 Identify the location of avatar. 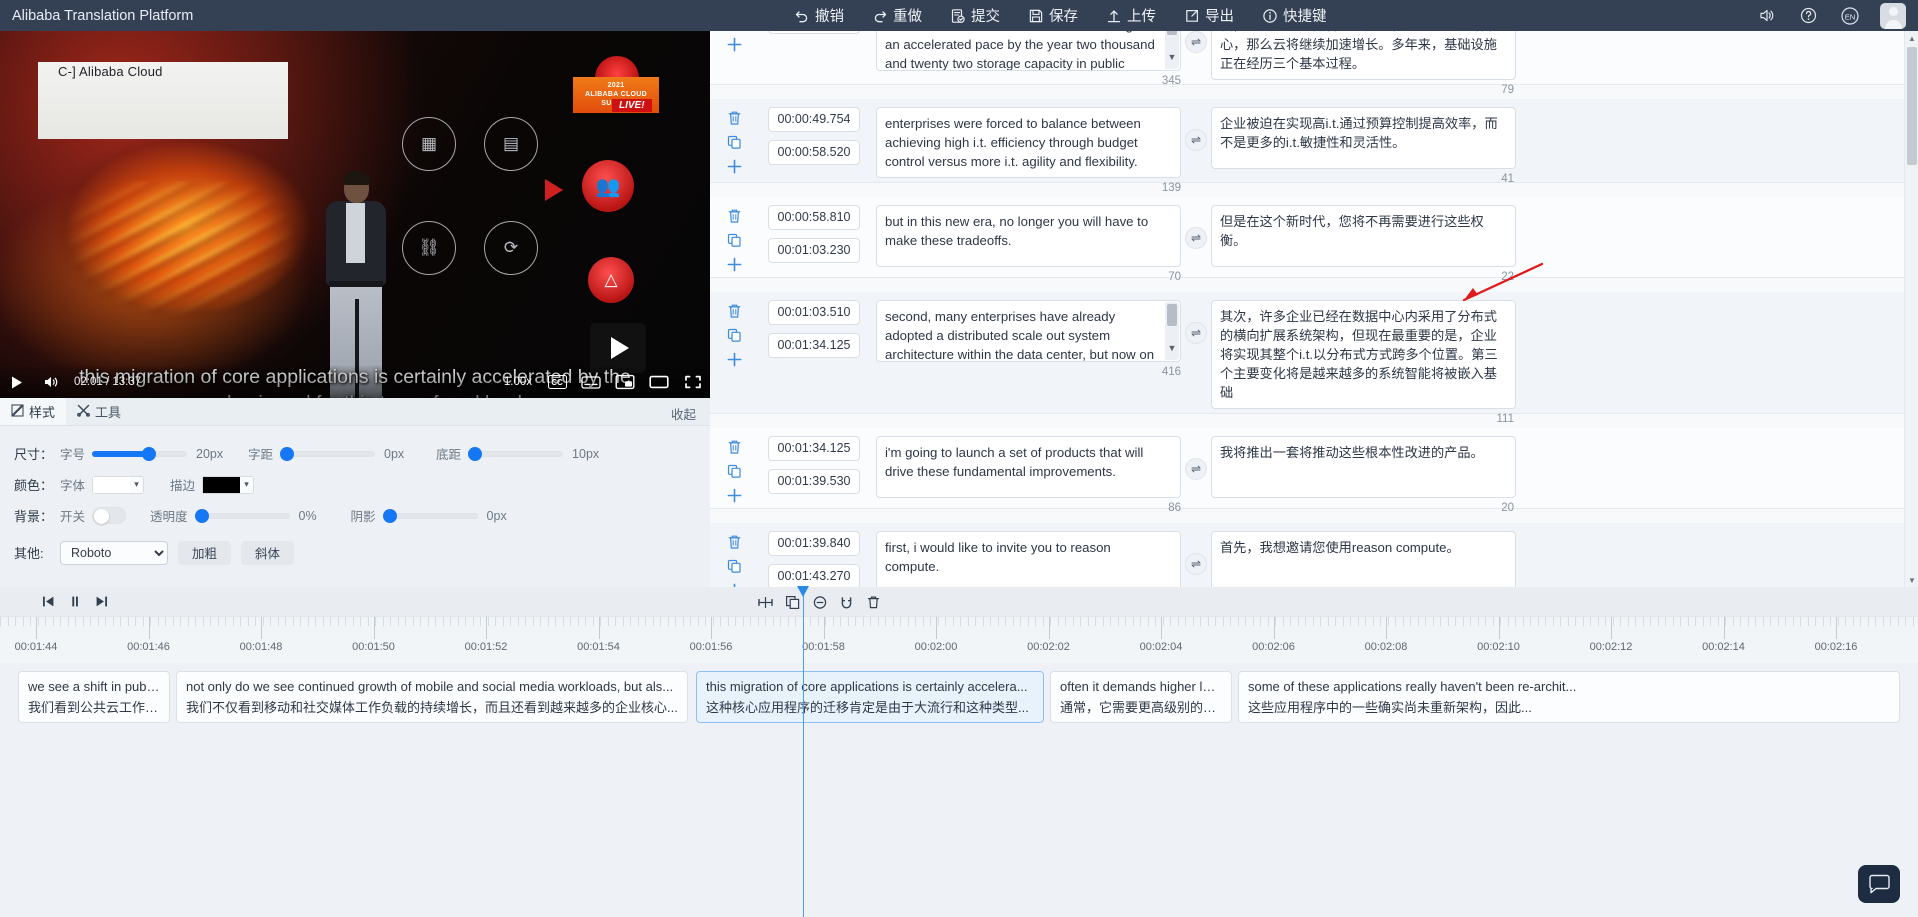
(1893, 15).